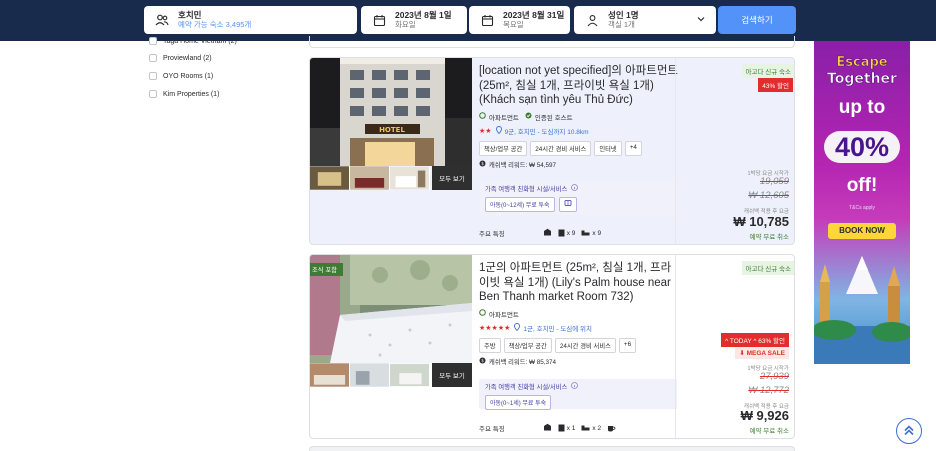  Describe the element at coordinates (633, 148) in the screenshot. I see `more-amenities: +4` at that location.